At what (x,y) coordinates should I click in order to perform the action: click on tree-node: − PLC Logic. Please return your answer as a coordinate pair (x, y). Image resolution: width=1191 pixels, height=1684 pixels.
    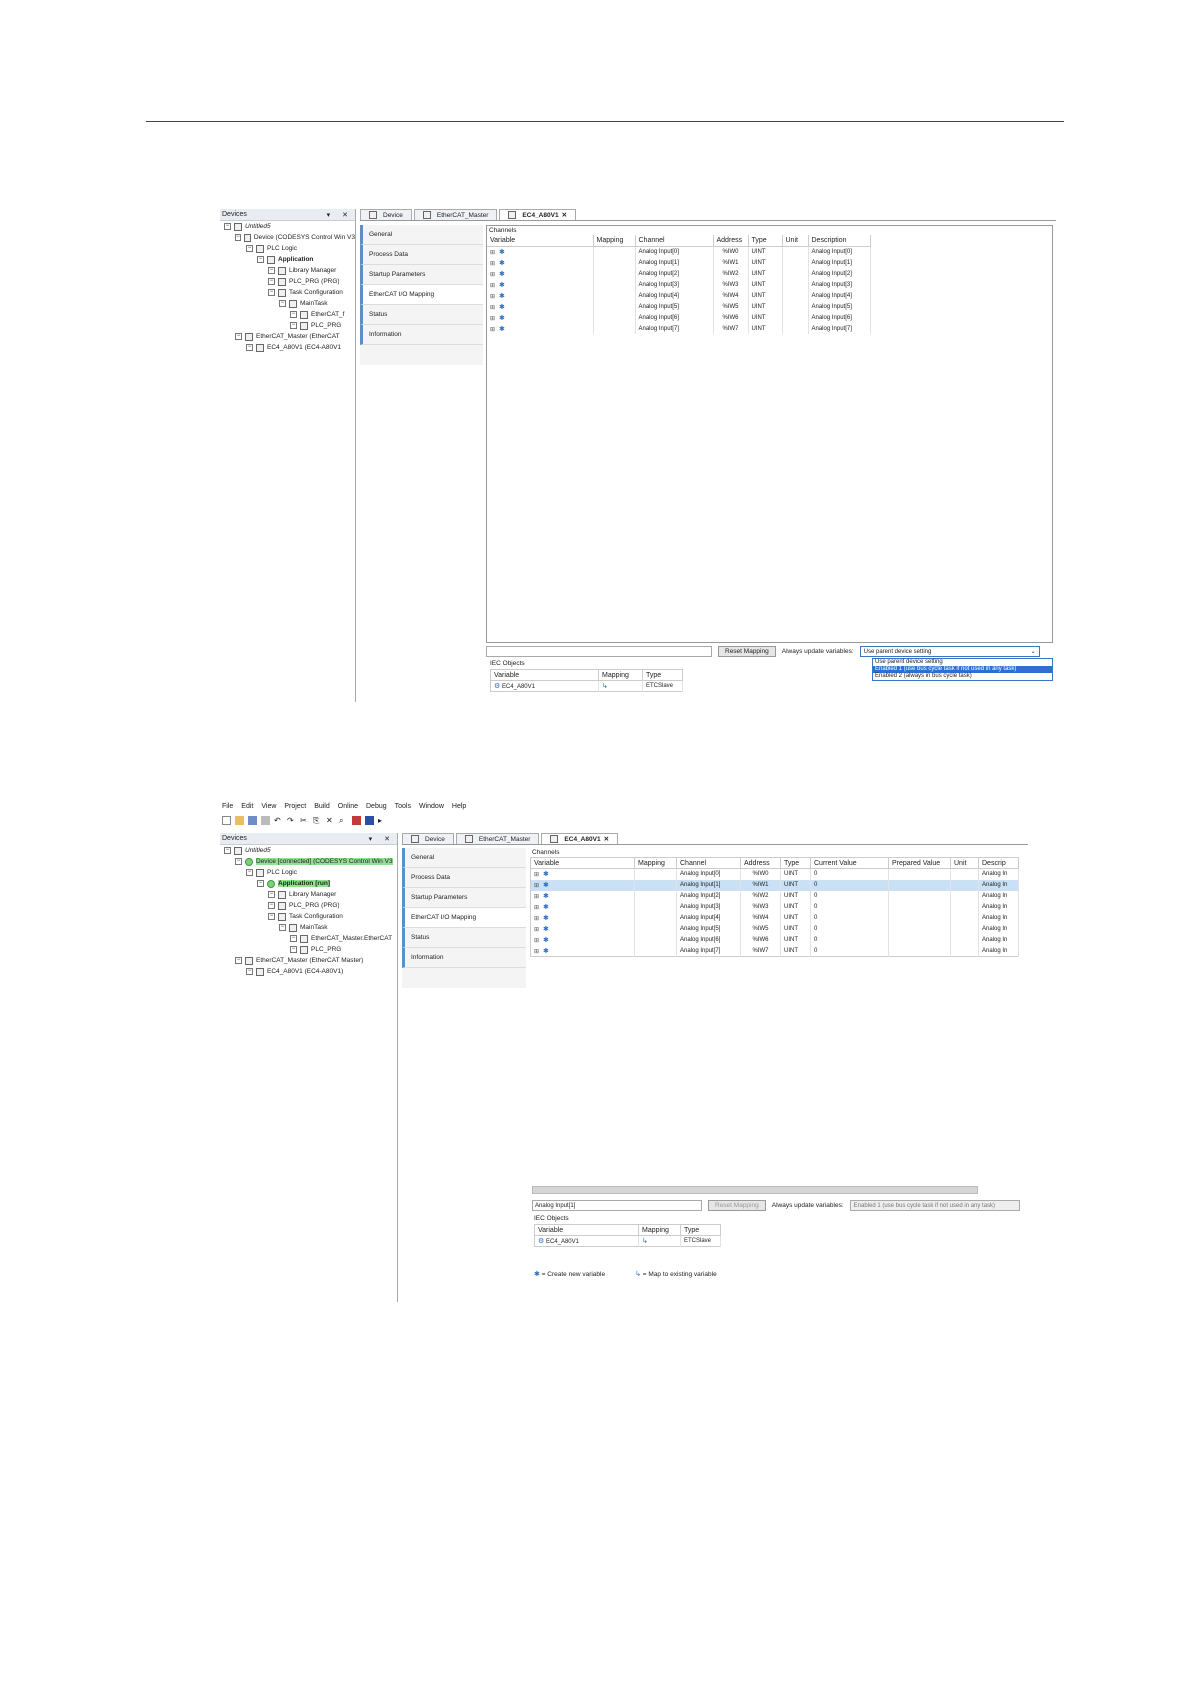
    Looking at the image, I should click on (287, 248).